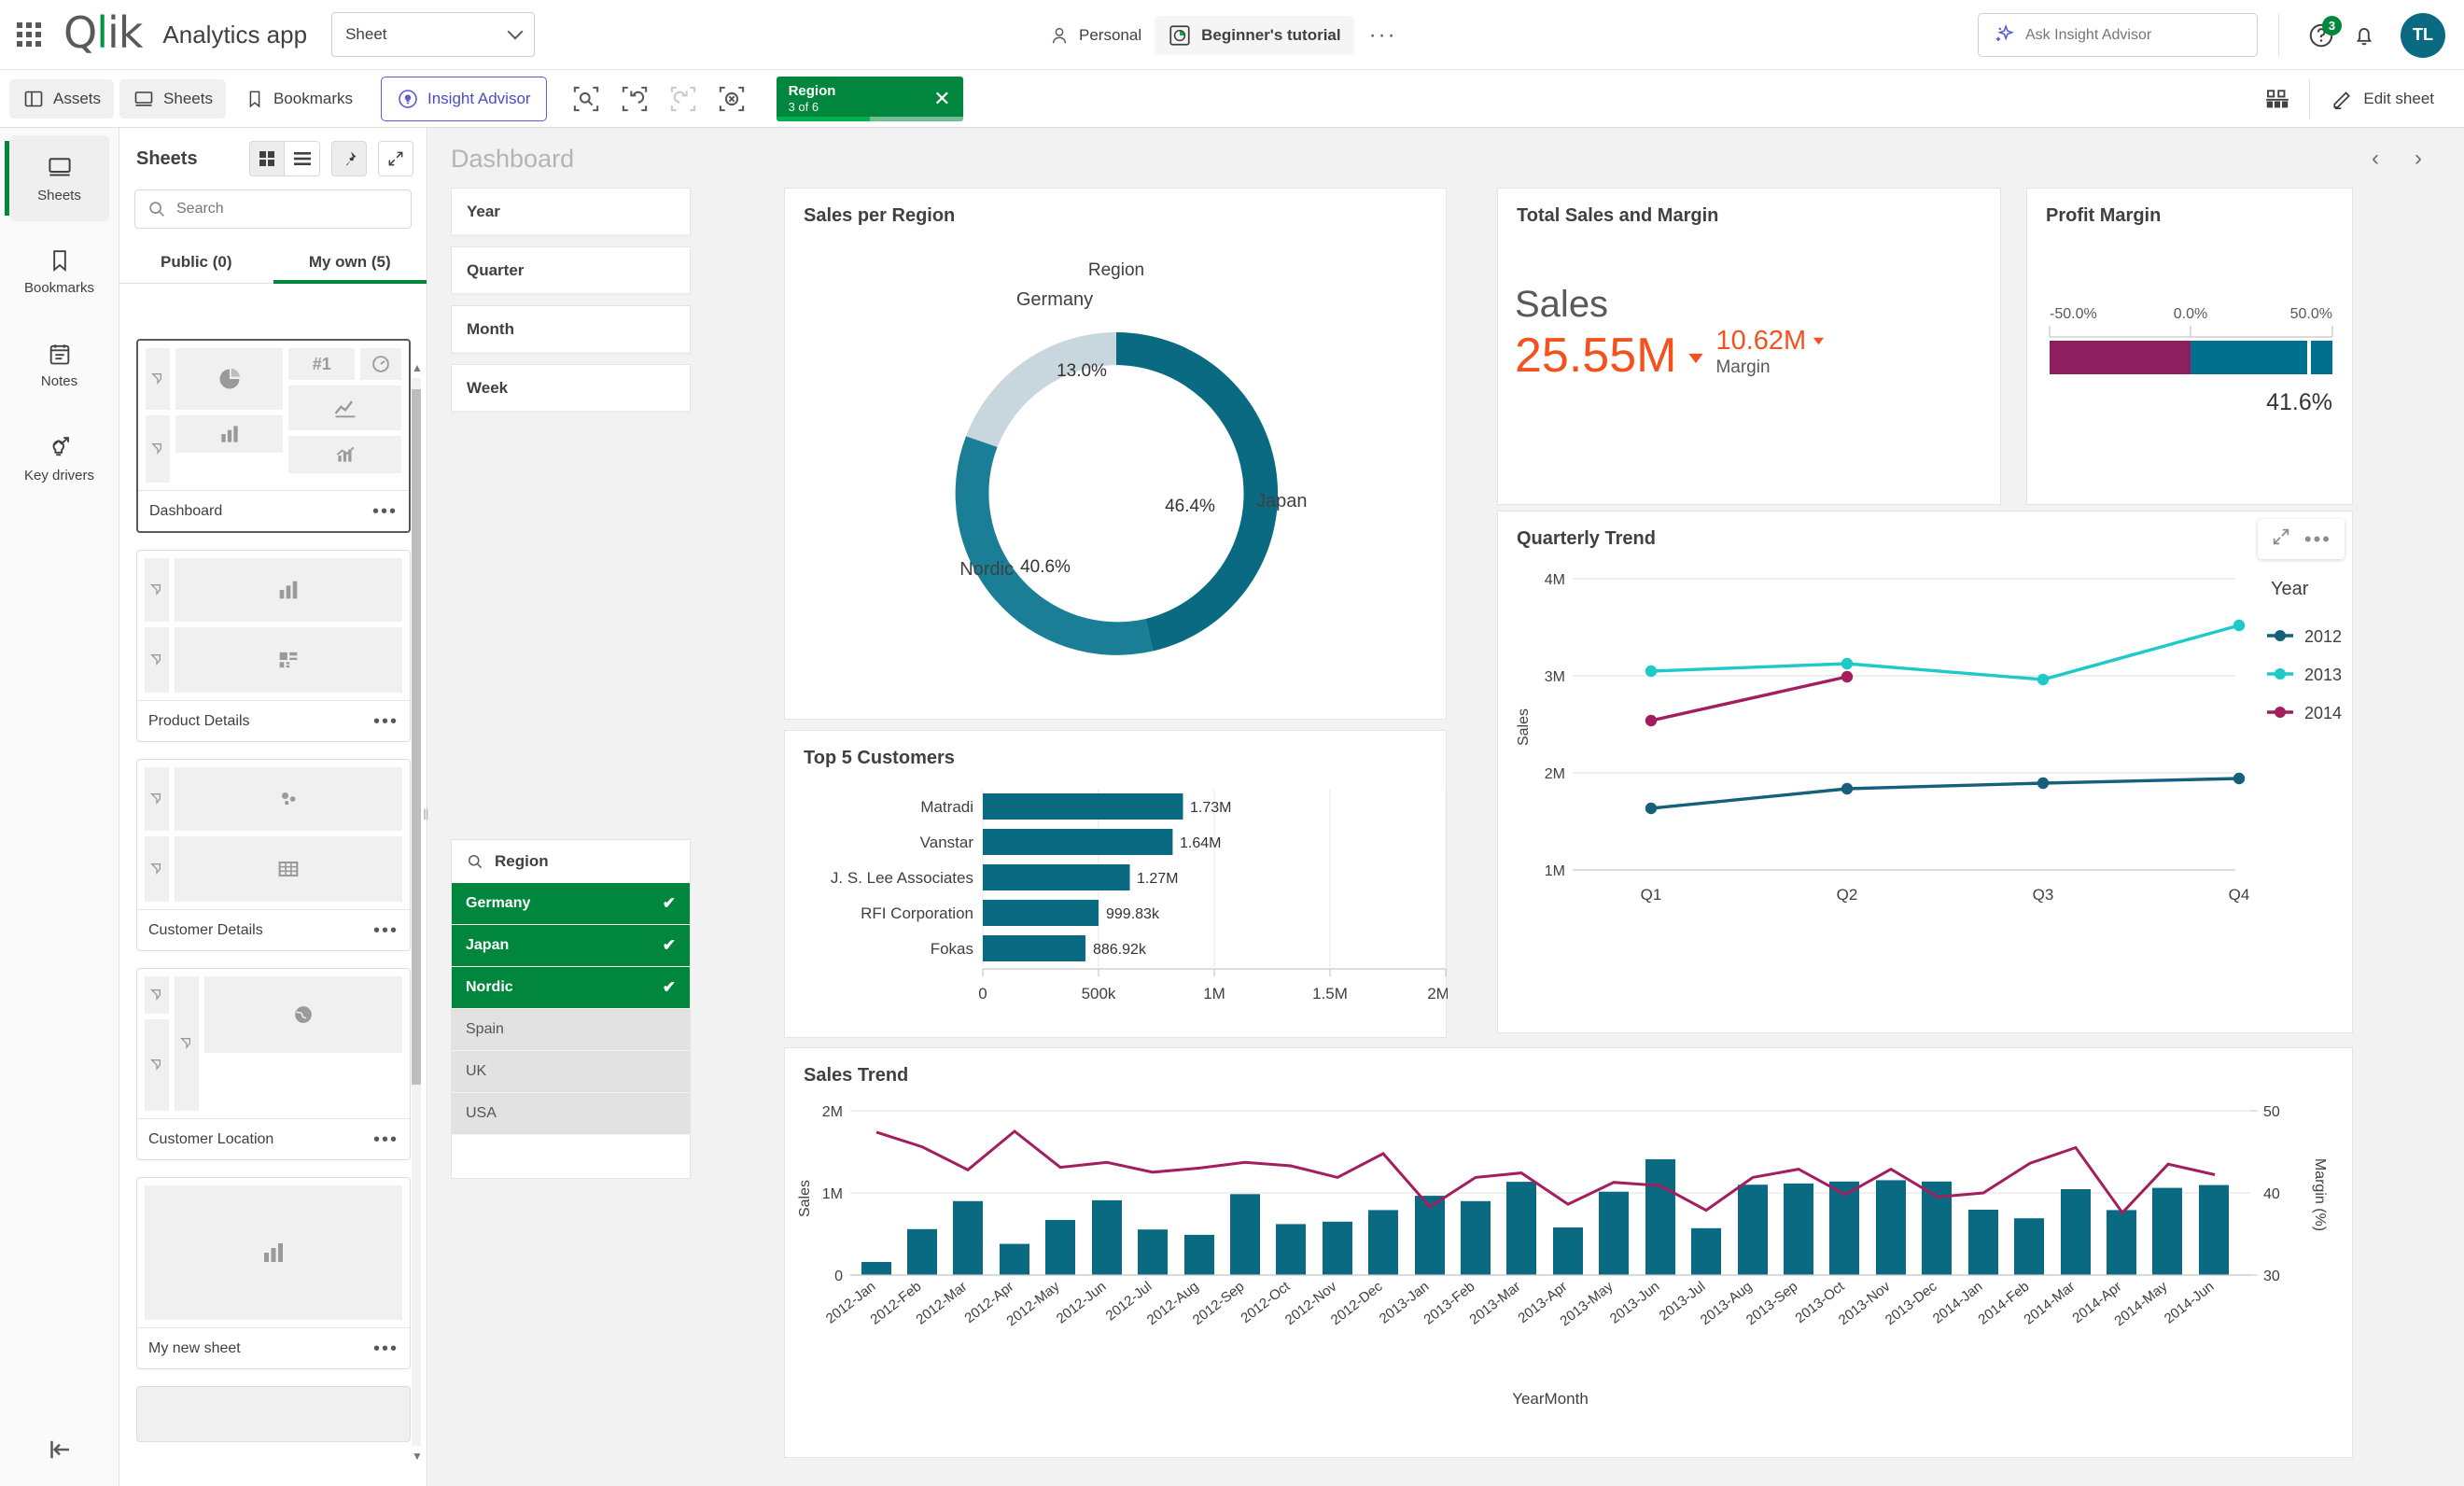  I want to click on toolbar-bookmarks-label: Bookmarks, so click(313, 98).